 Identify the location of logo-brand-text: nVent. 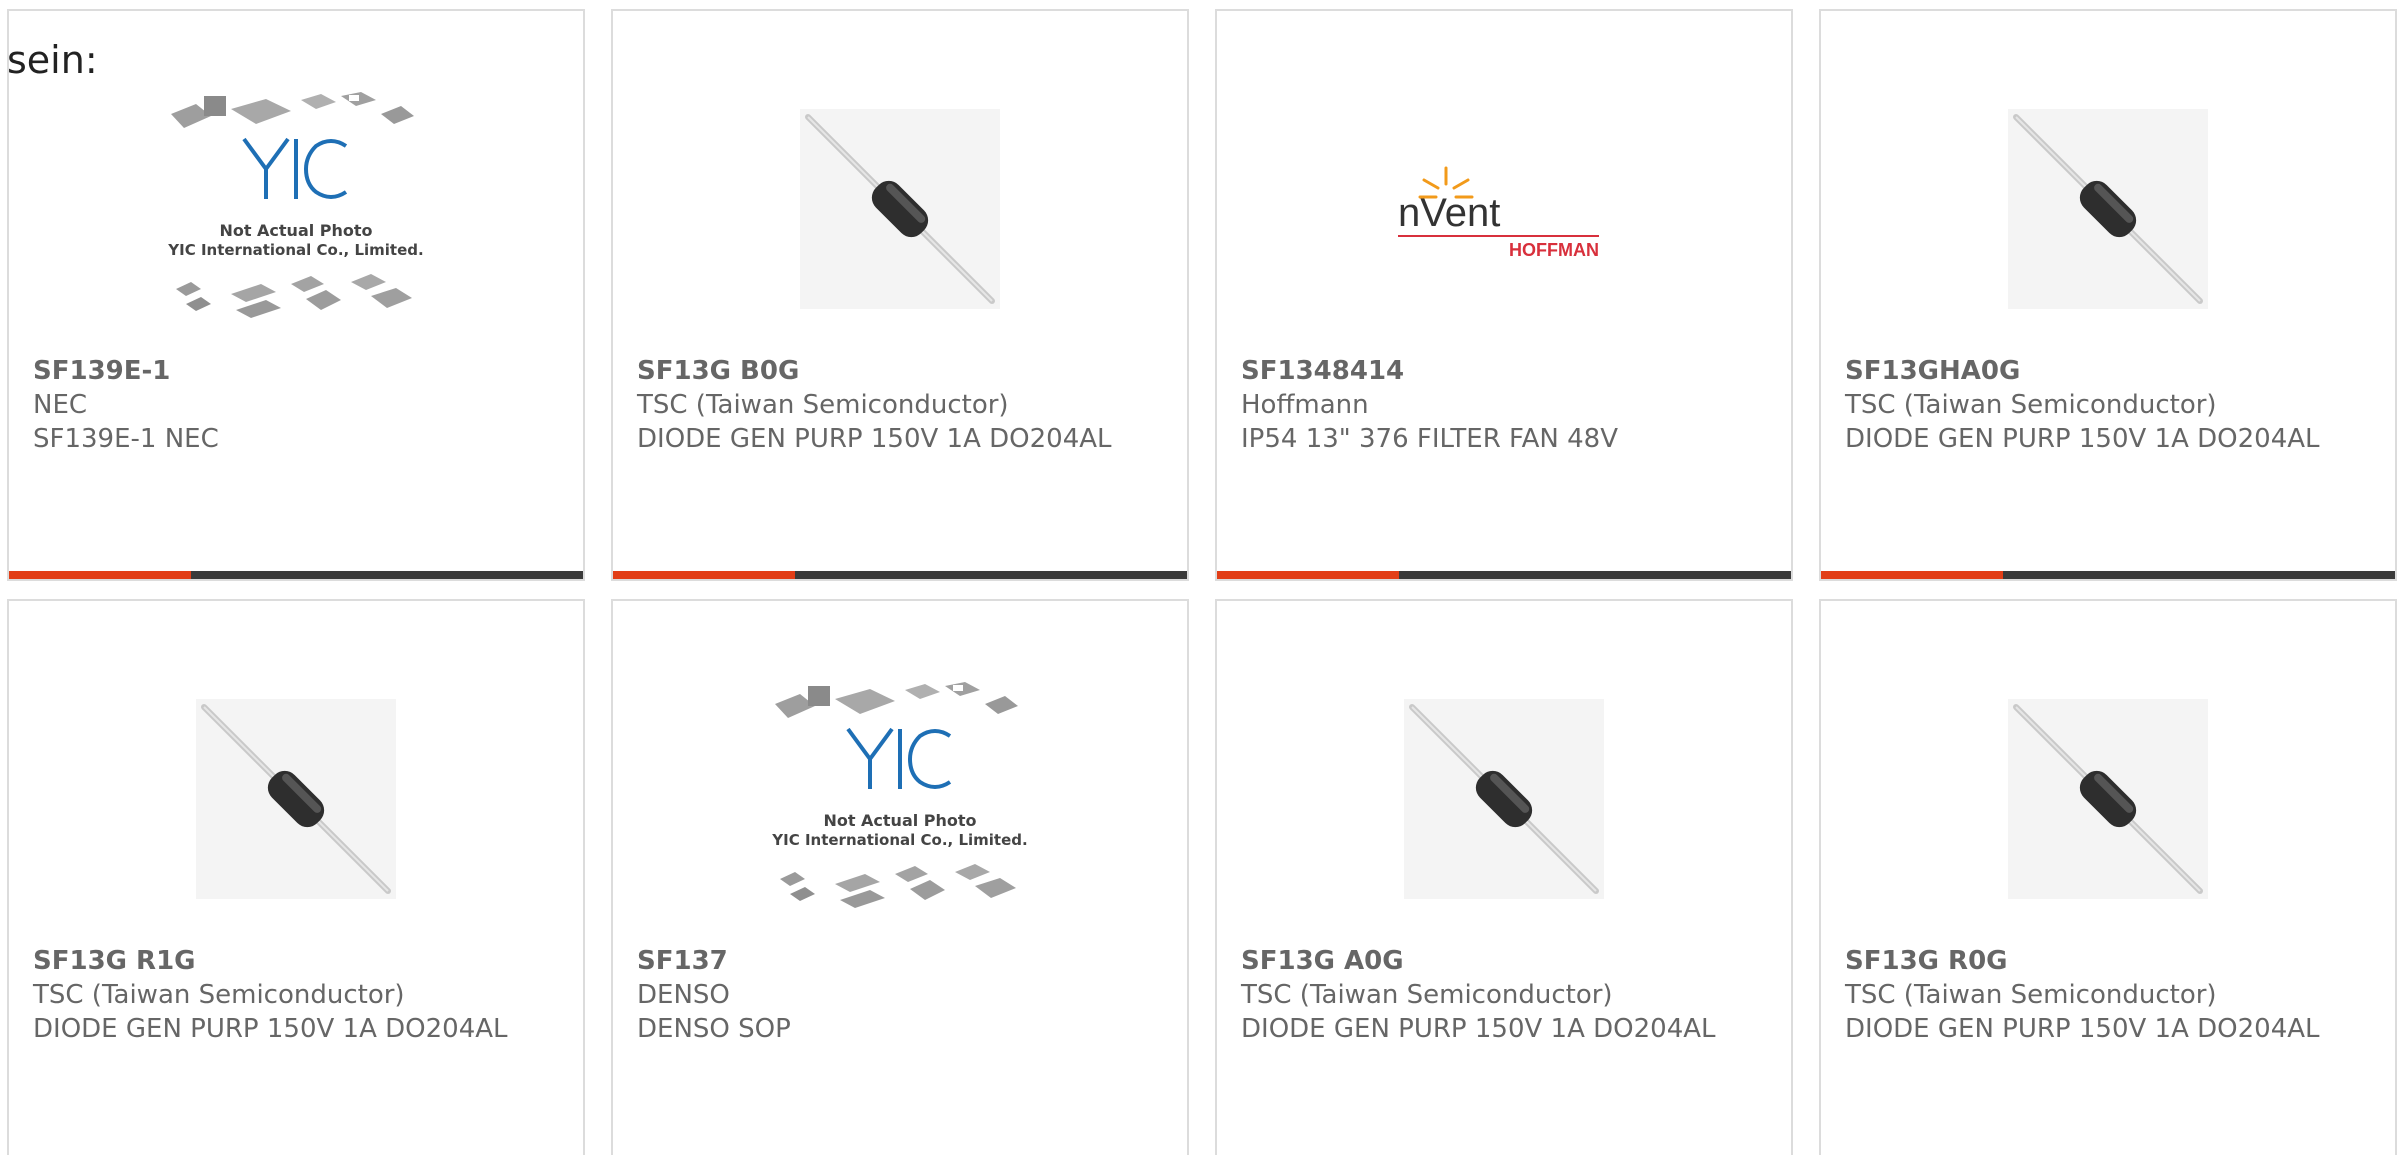
(1449, 213).